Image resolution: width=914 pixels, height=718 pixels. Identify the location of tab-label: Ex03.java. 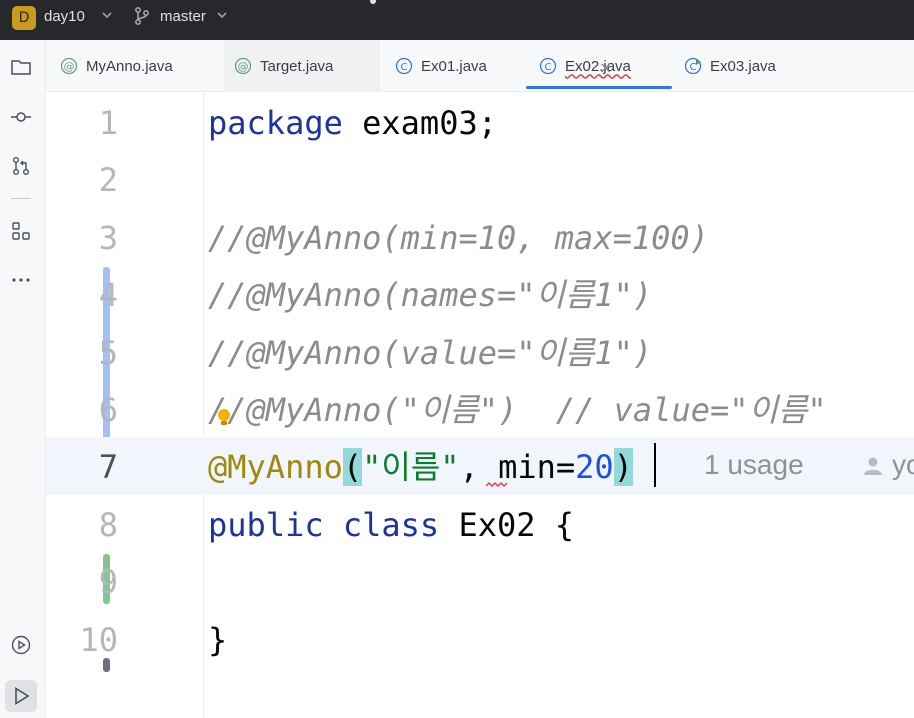
(743, 66).